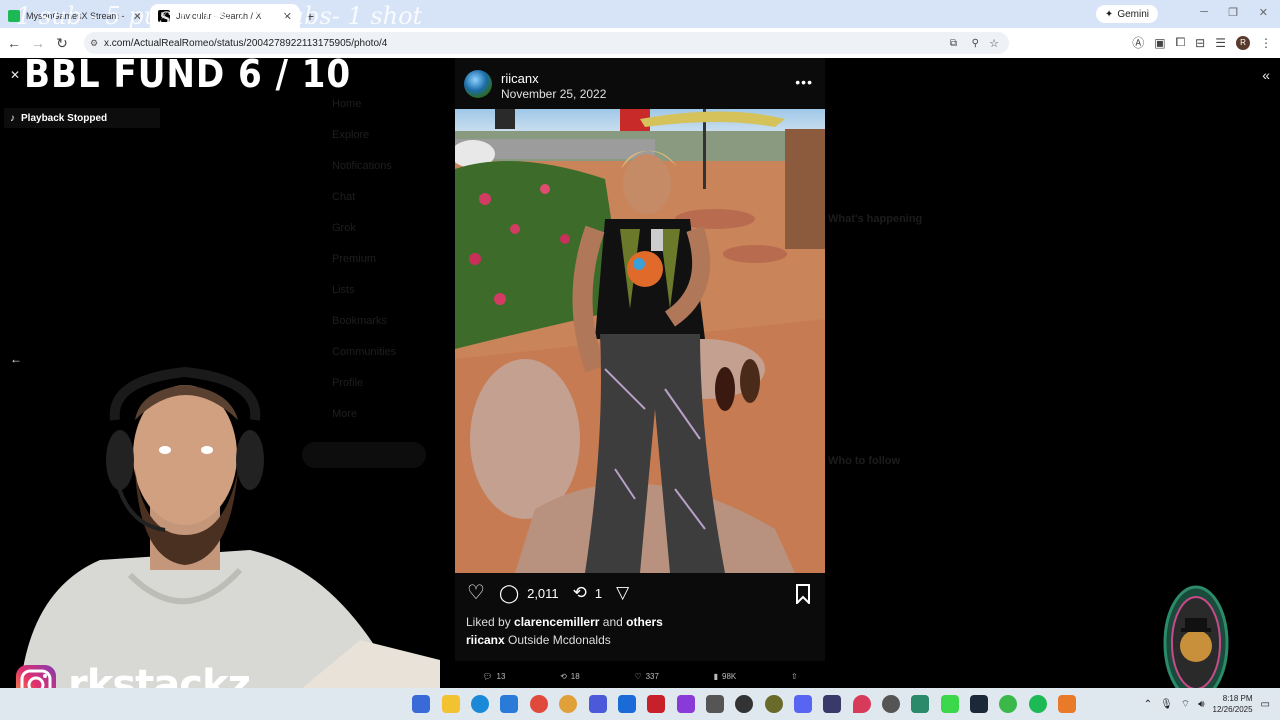  I want to click on system-tray: ⌃ 🎙︎ ⌔ 🔊︎ 8:18 PM 12/26/2025 ▭, so click(1212, 704).